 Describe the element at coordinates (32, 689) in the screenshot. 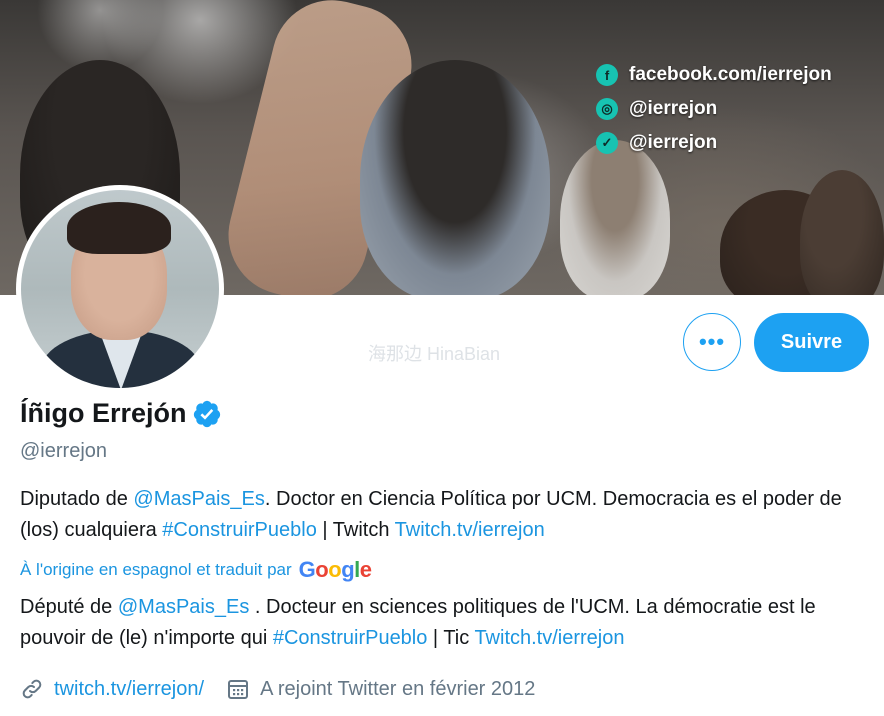

I see `link-icon` at that location.